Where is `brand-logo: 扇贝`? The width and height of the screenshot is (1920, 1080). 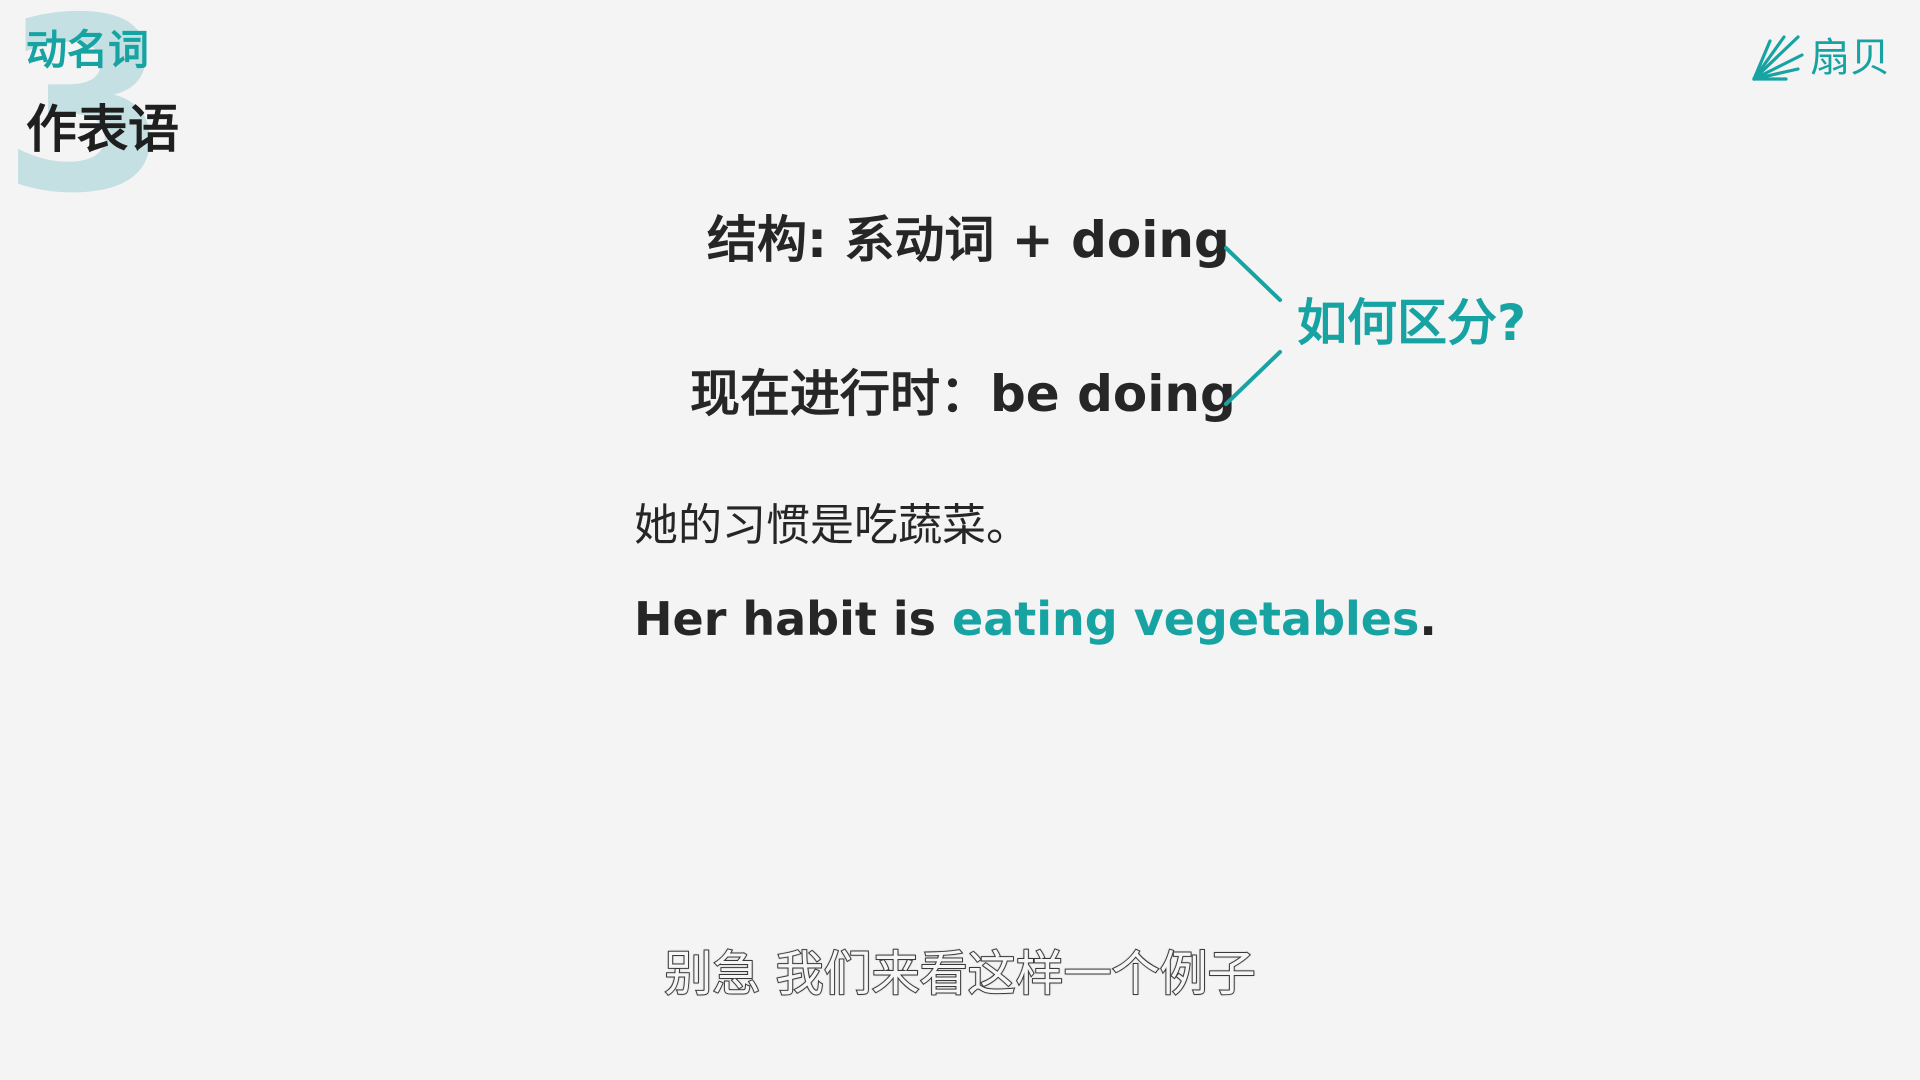 brand-logo: 扇贝 is located at coordinates (1819, 58).